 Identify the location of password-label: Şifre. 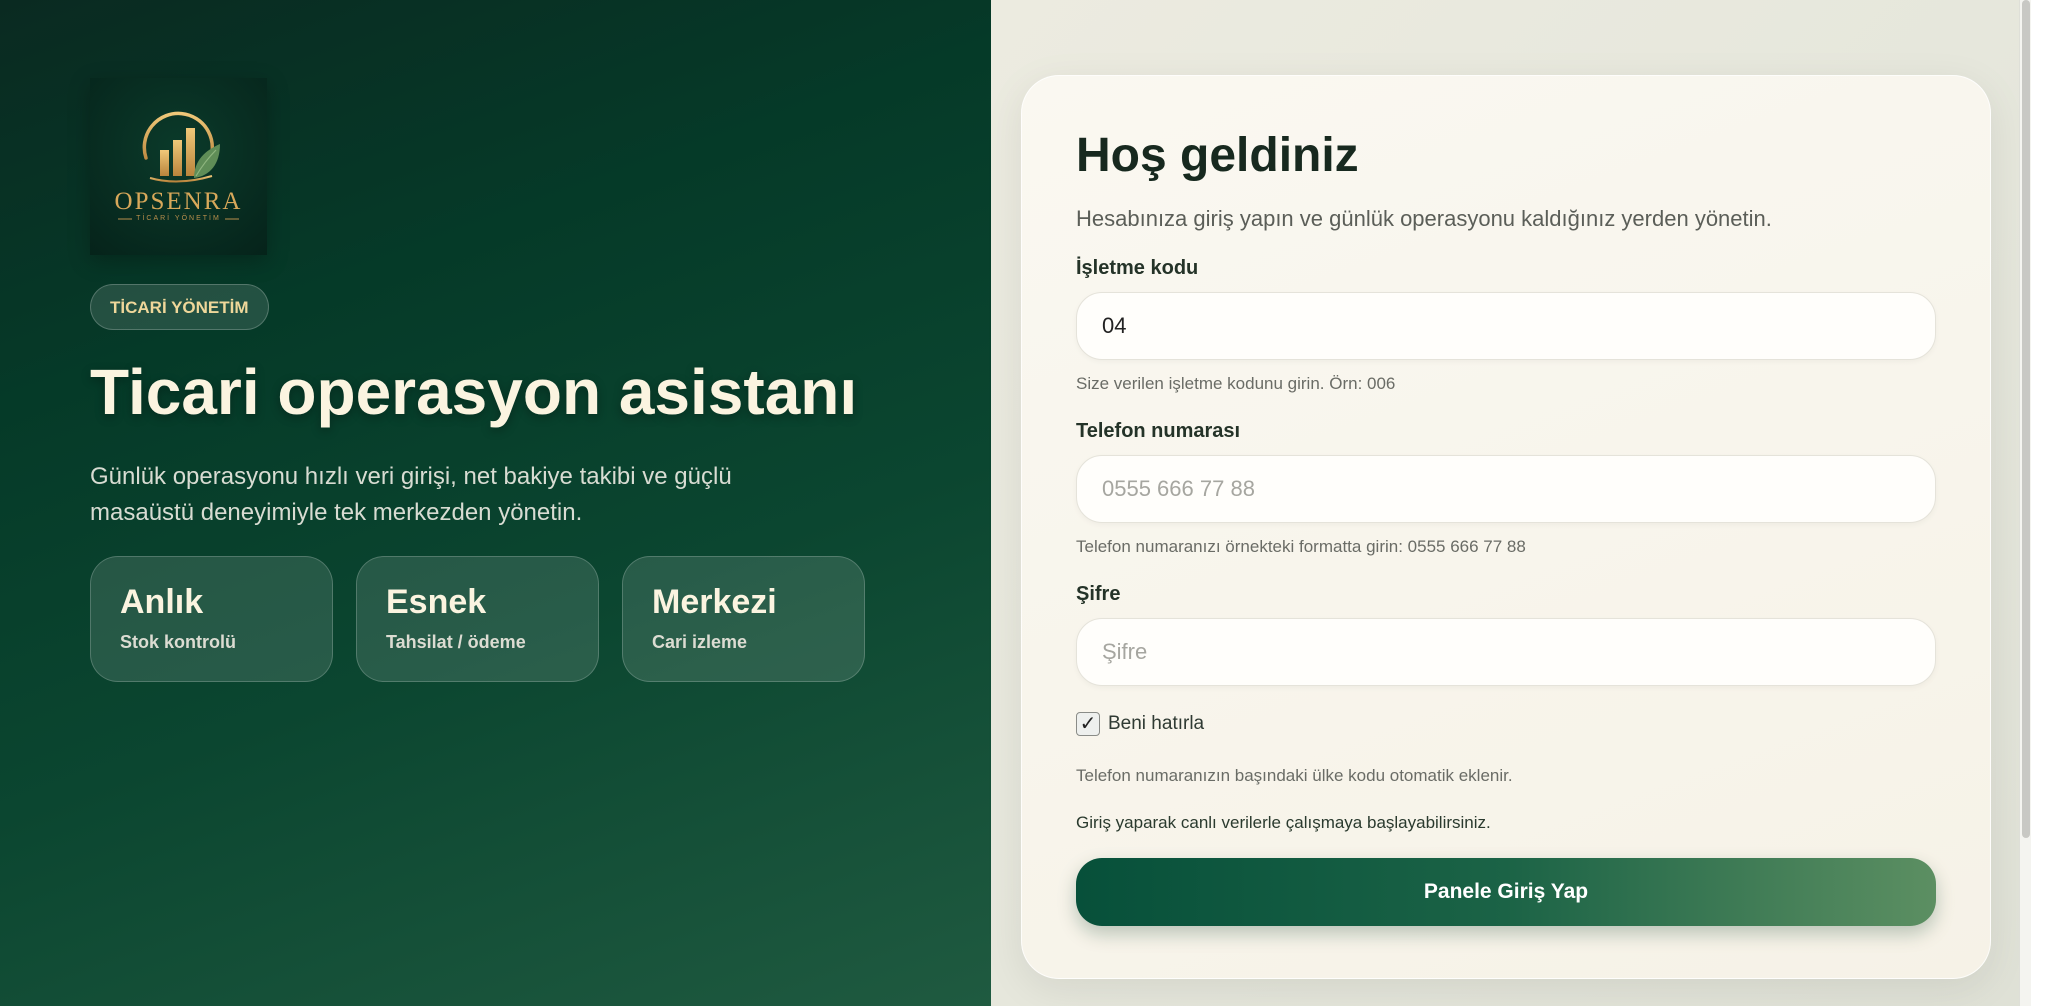
(1098, 594).